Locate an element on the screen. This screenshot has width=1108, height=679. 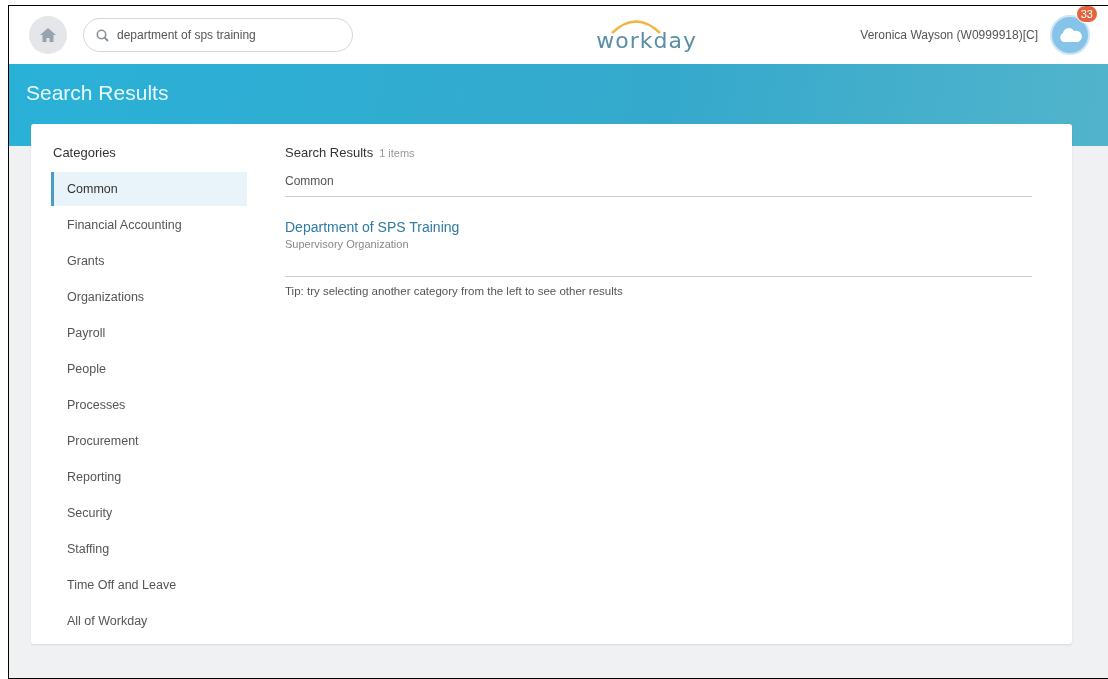
category-item: Organizations is located at coordinates (149, 297).